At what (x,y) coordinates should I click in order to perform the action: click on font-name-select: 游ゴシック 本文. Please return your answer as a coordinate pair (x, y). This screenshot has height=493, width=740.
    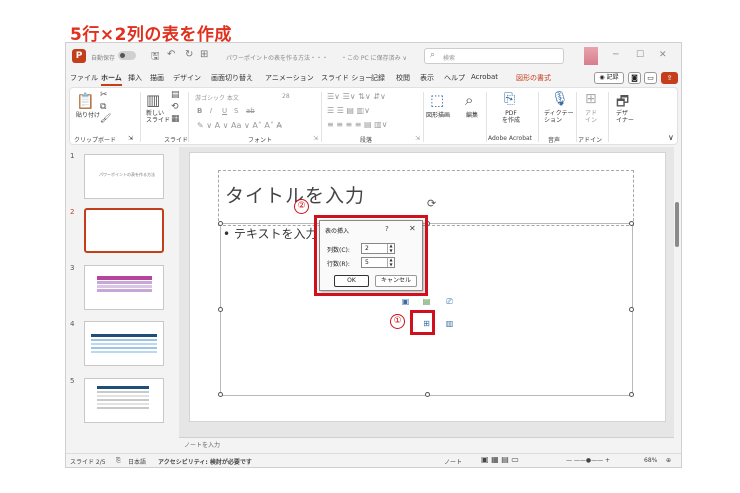
    Looking at the image, I should click on (217, 97).